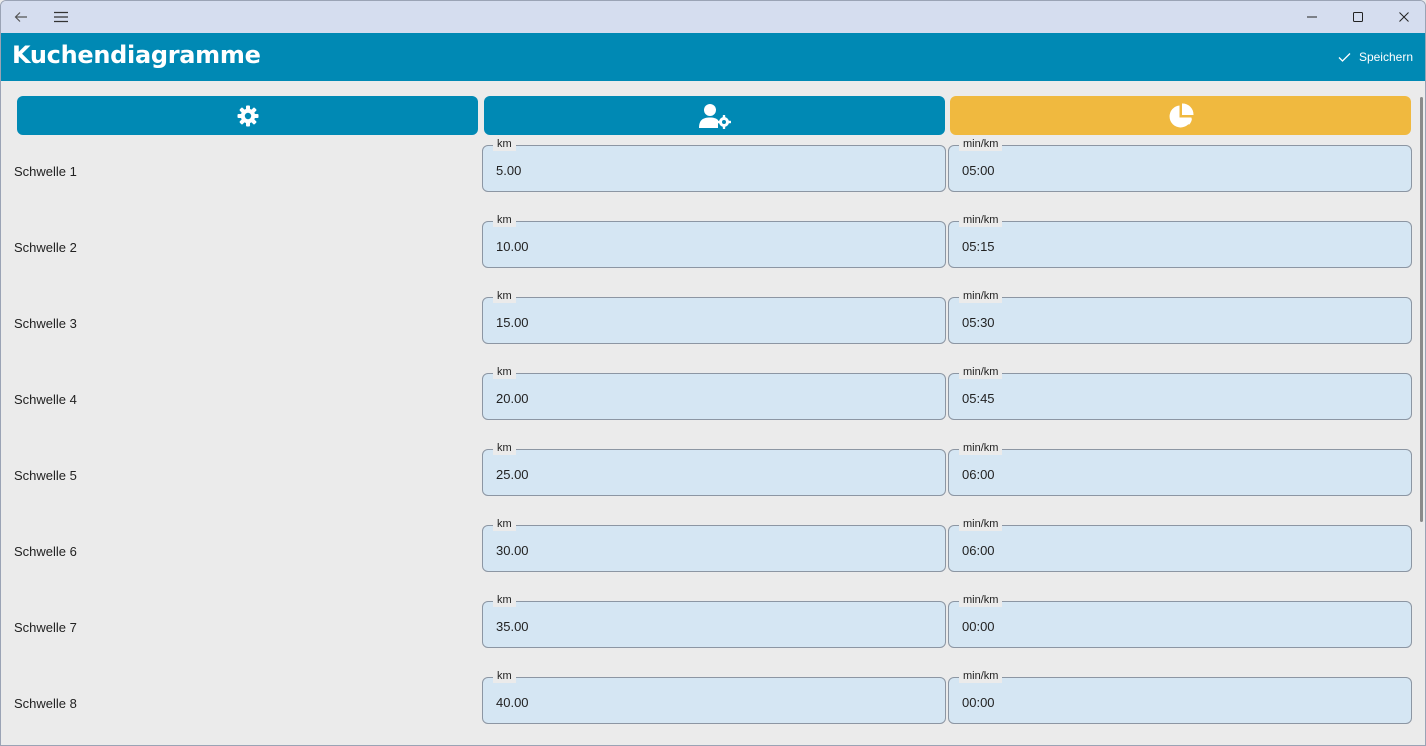  What do you see at coordinates (713, 57) in the screenshot?
I see `app-header: Kuchendiagramme Speichern` at bounding box center [713, 57].